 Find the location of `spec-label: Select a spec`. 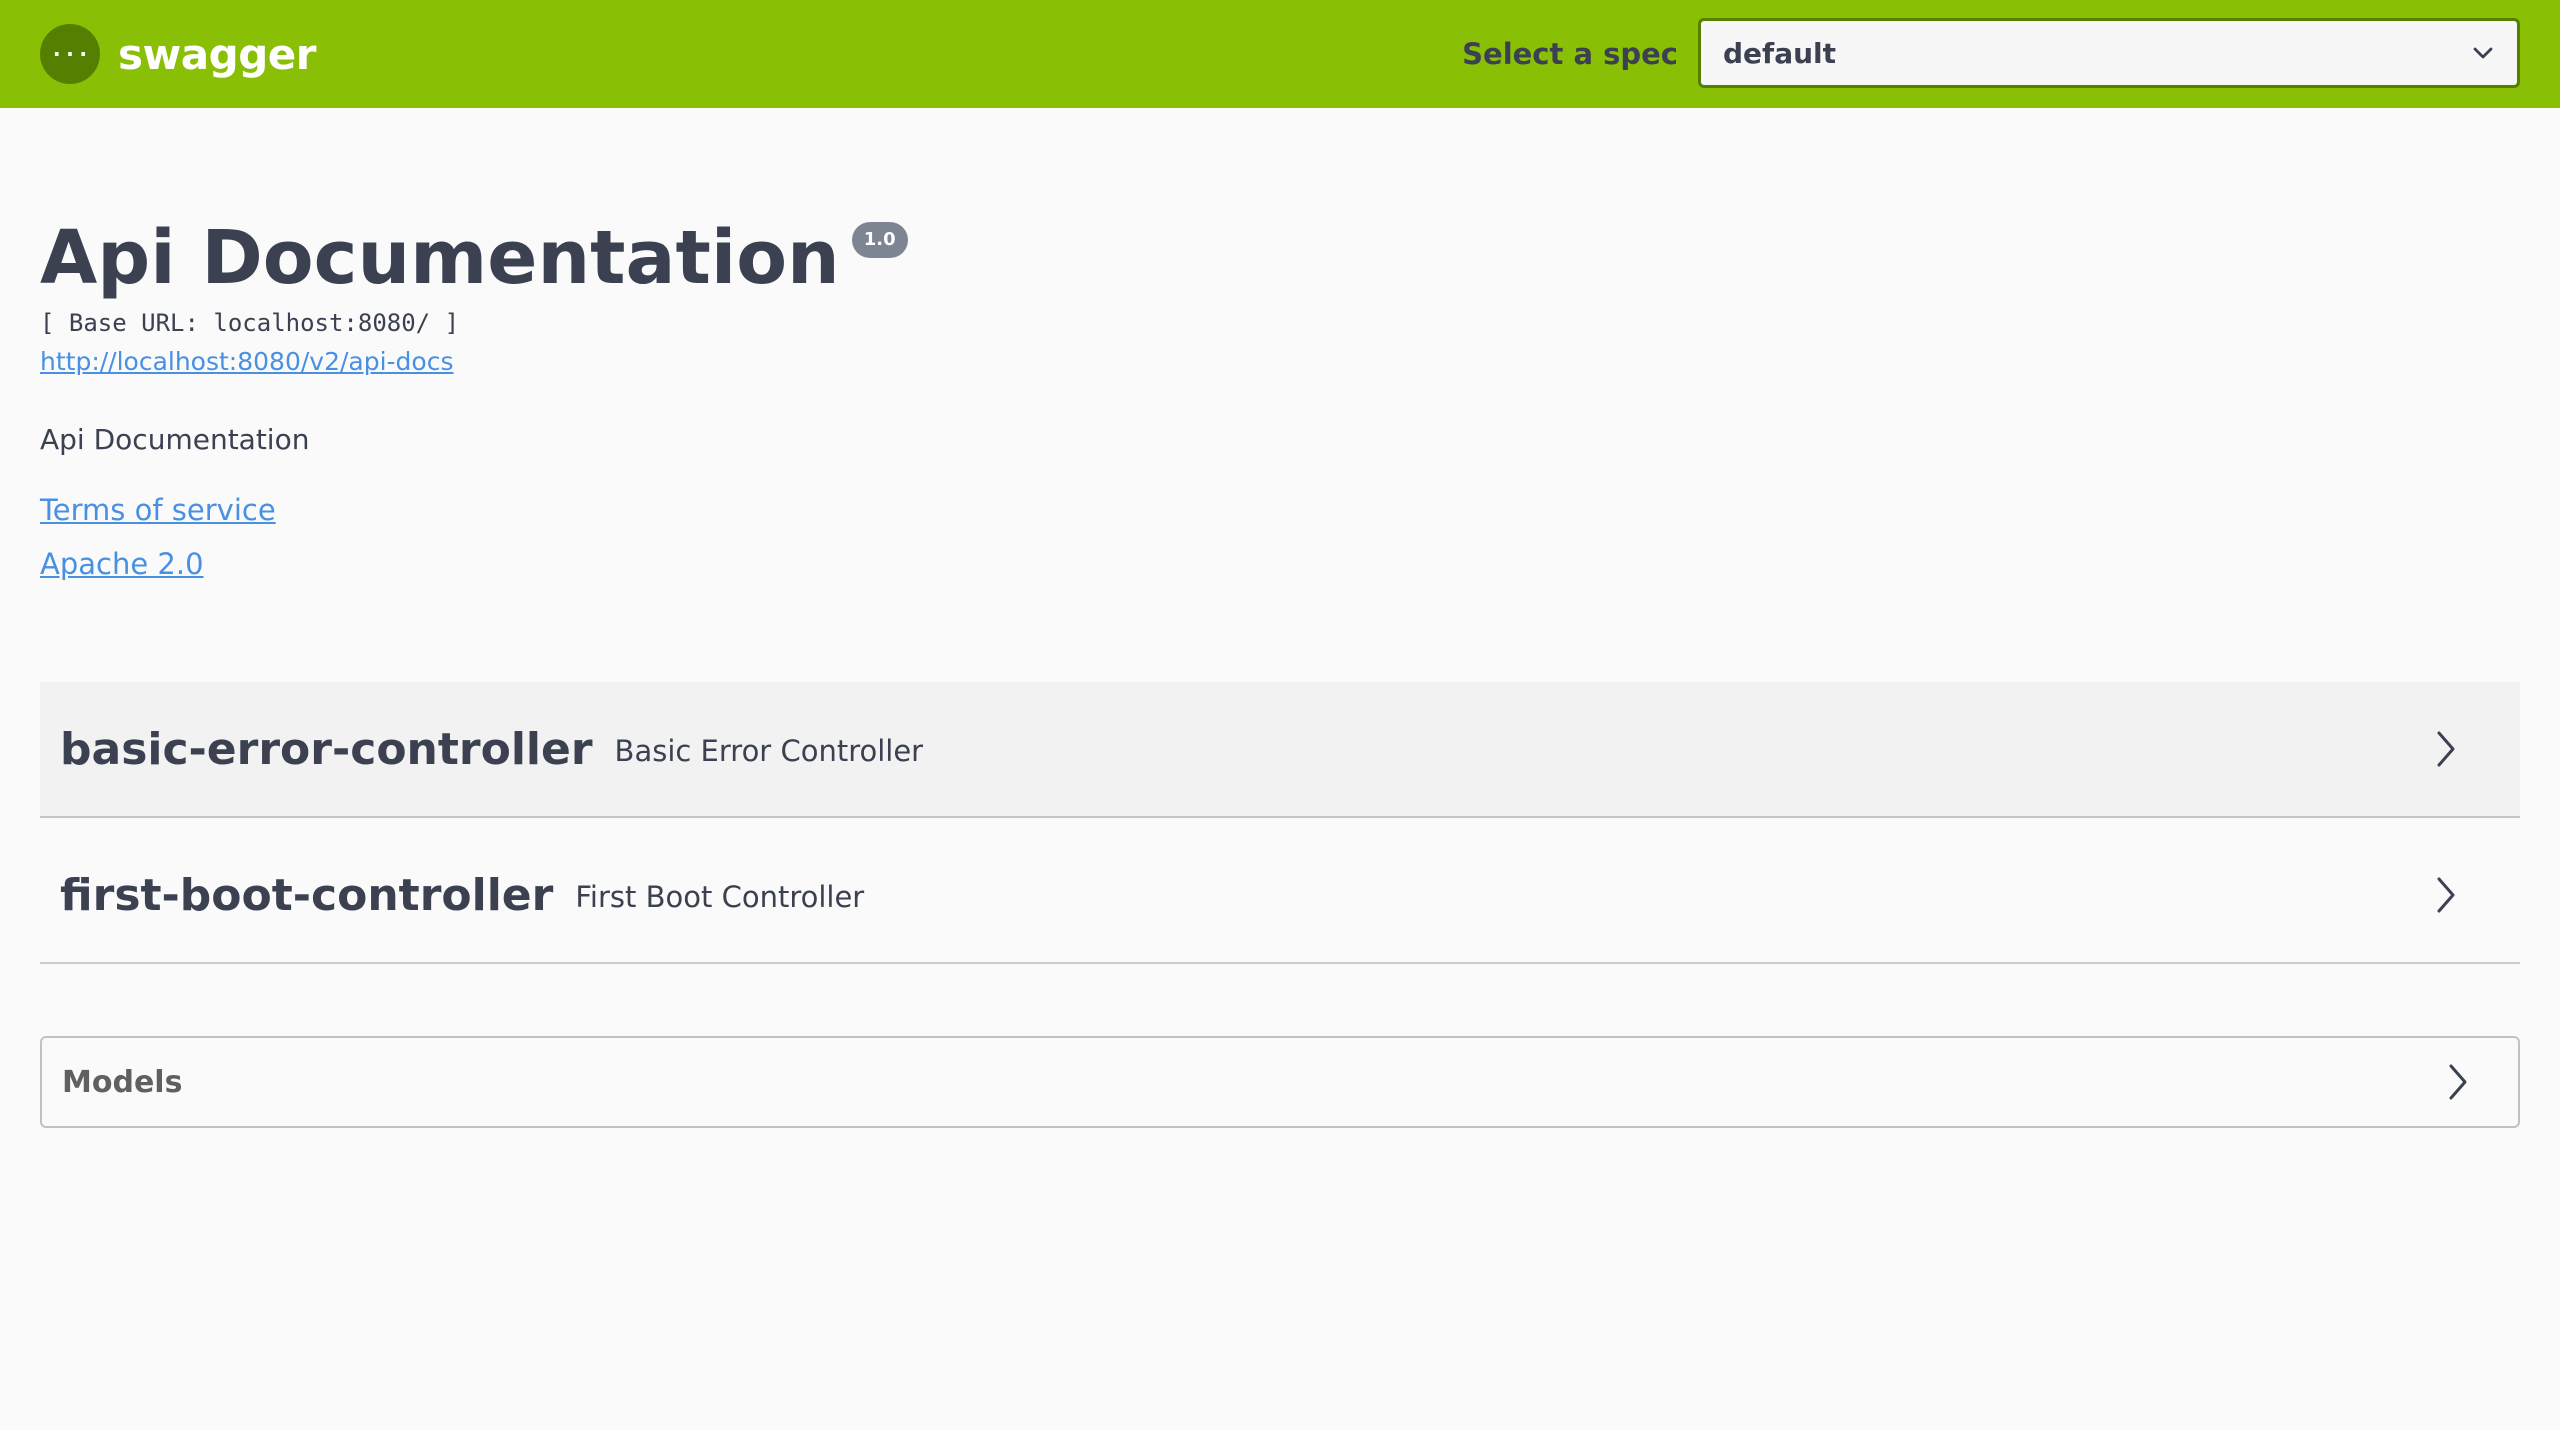

spec-label: Select a spec is located at coordinates (1570, 54).